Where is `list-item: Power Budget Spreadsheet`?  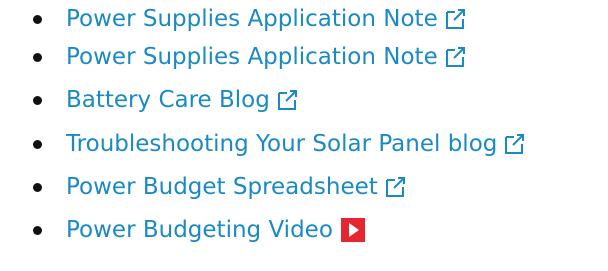
list-item: Power Budget Spreadsheet is located at coordinates (203, 187).